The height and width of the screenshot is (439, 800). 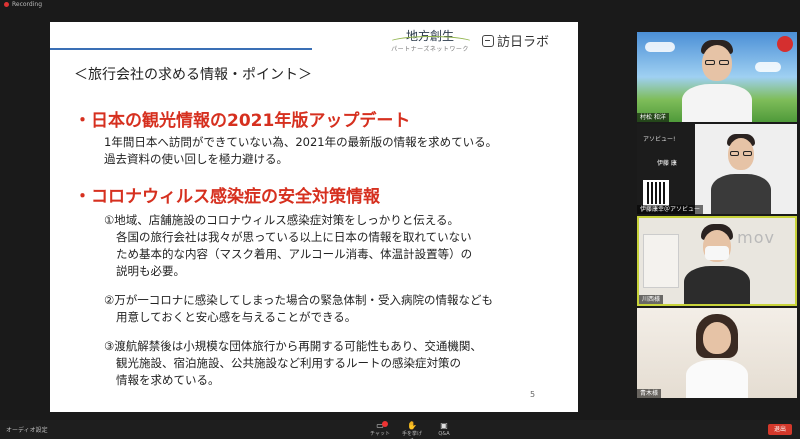 I want to click on participant-video-1: 村松 和洋, so click(x=717, y=77).